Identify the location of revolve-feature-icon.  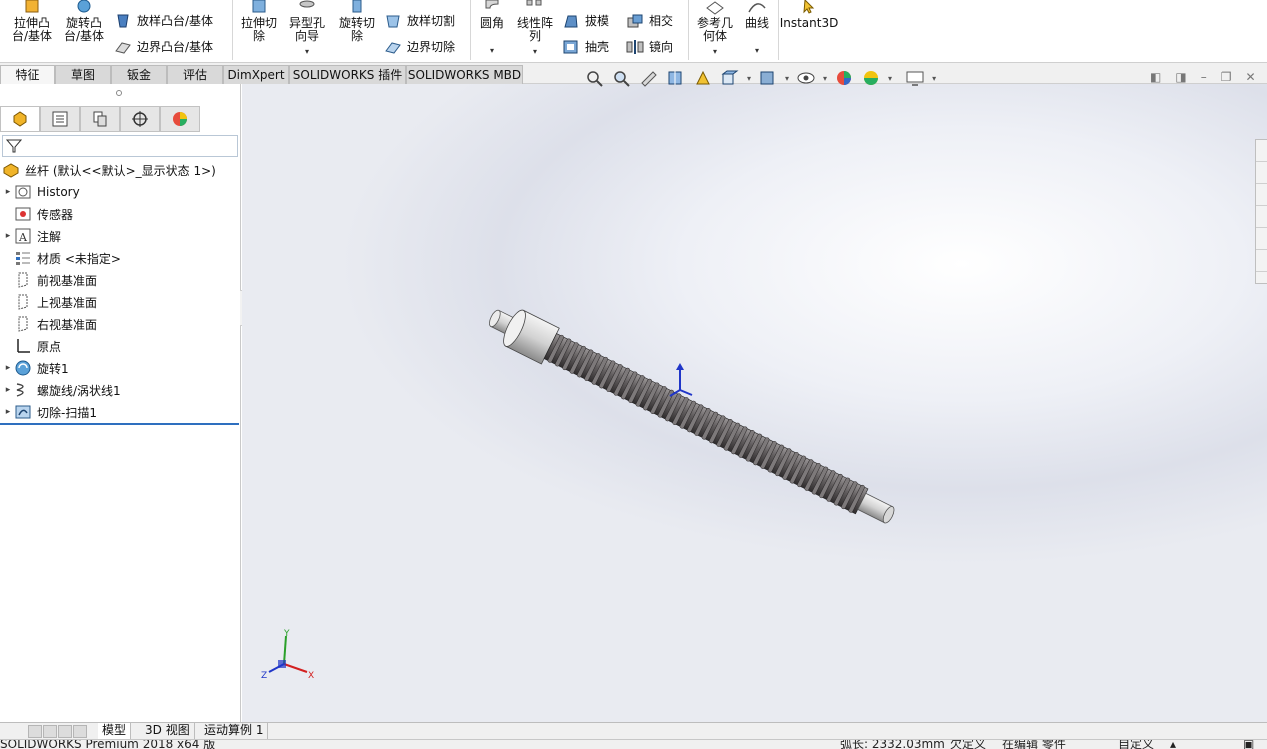
(23, 368).